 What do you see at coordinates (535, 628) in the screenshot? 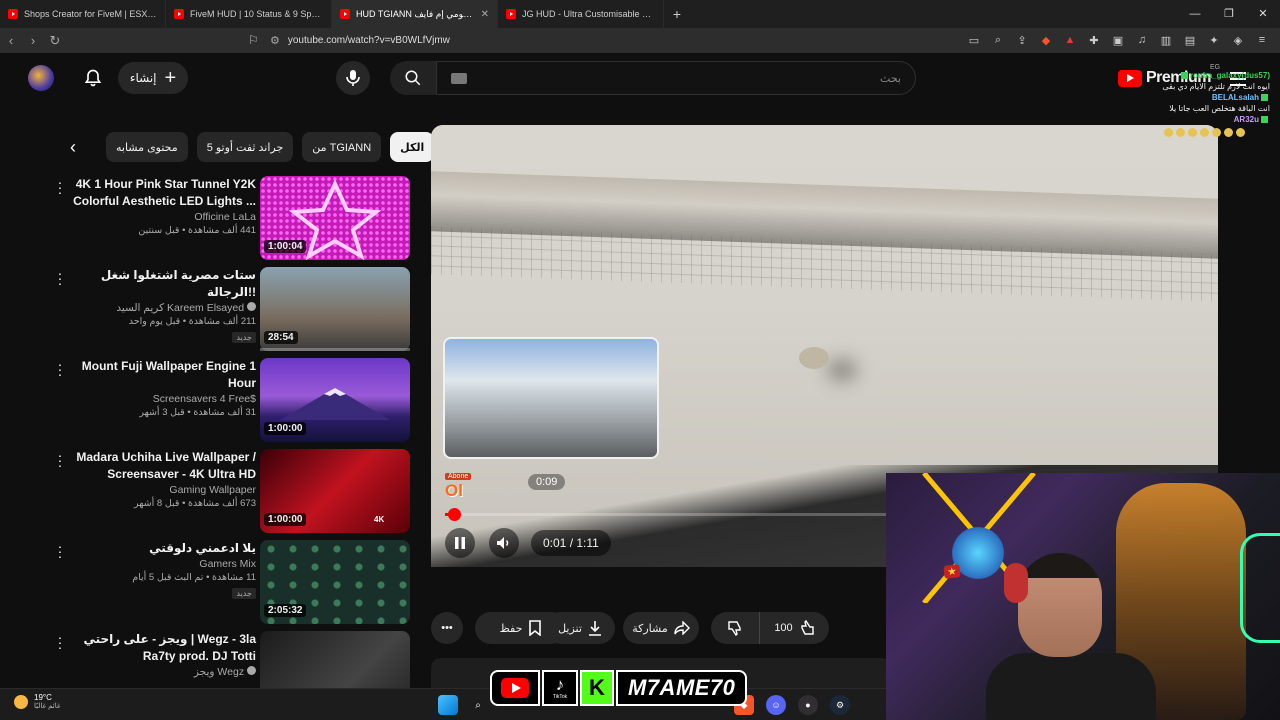
I see `bookmark-save-icon` at bounding box center [535, 628].